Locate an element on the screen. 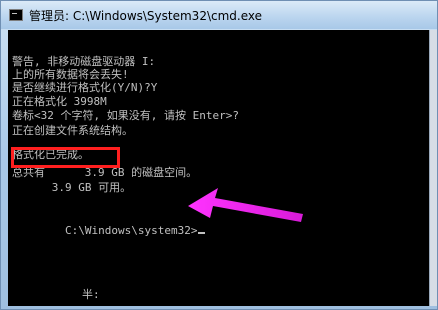  command-prompt: C:\Windows\system32> is located at coordinates (109, 230).